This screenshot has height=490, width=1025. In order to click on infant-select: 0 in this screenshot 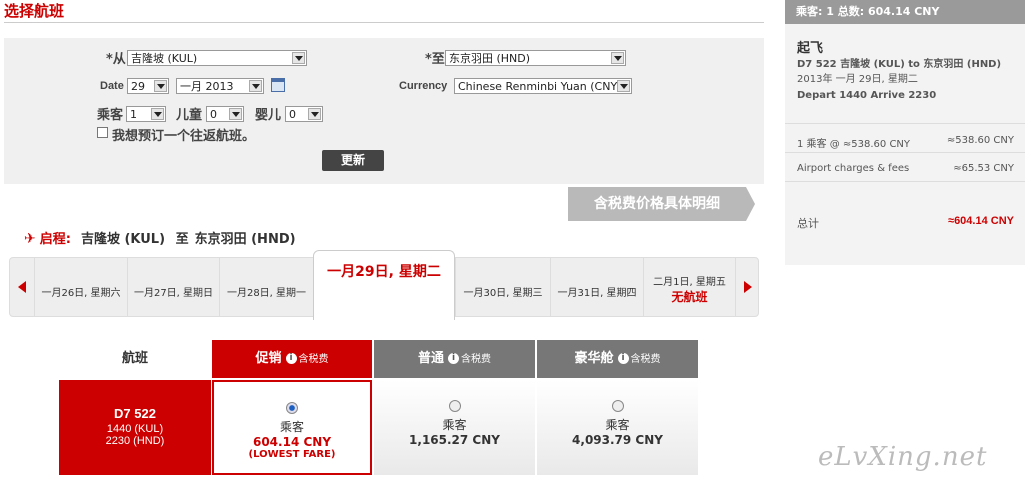, I will do `click(304, 114)`.